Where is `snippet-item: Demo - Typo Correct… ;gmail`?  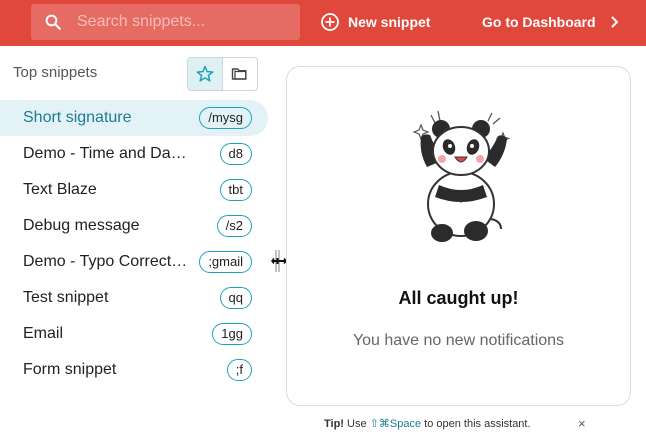
snippet-item: Demo - Typo Correct… ;gmail is located at coordinates (134, 262).